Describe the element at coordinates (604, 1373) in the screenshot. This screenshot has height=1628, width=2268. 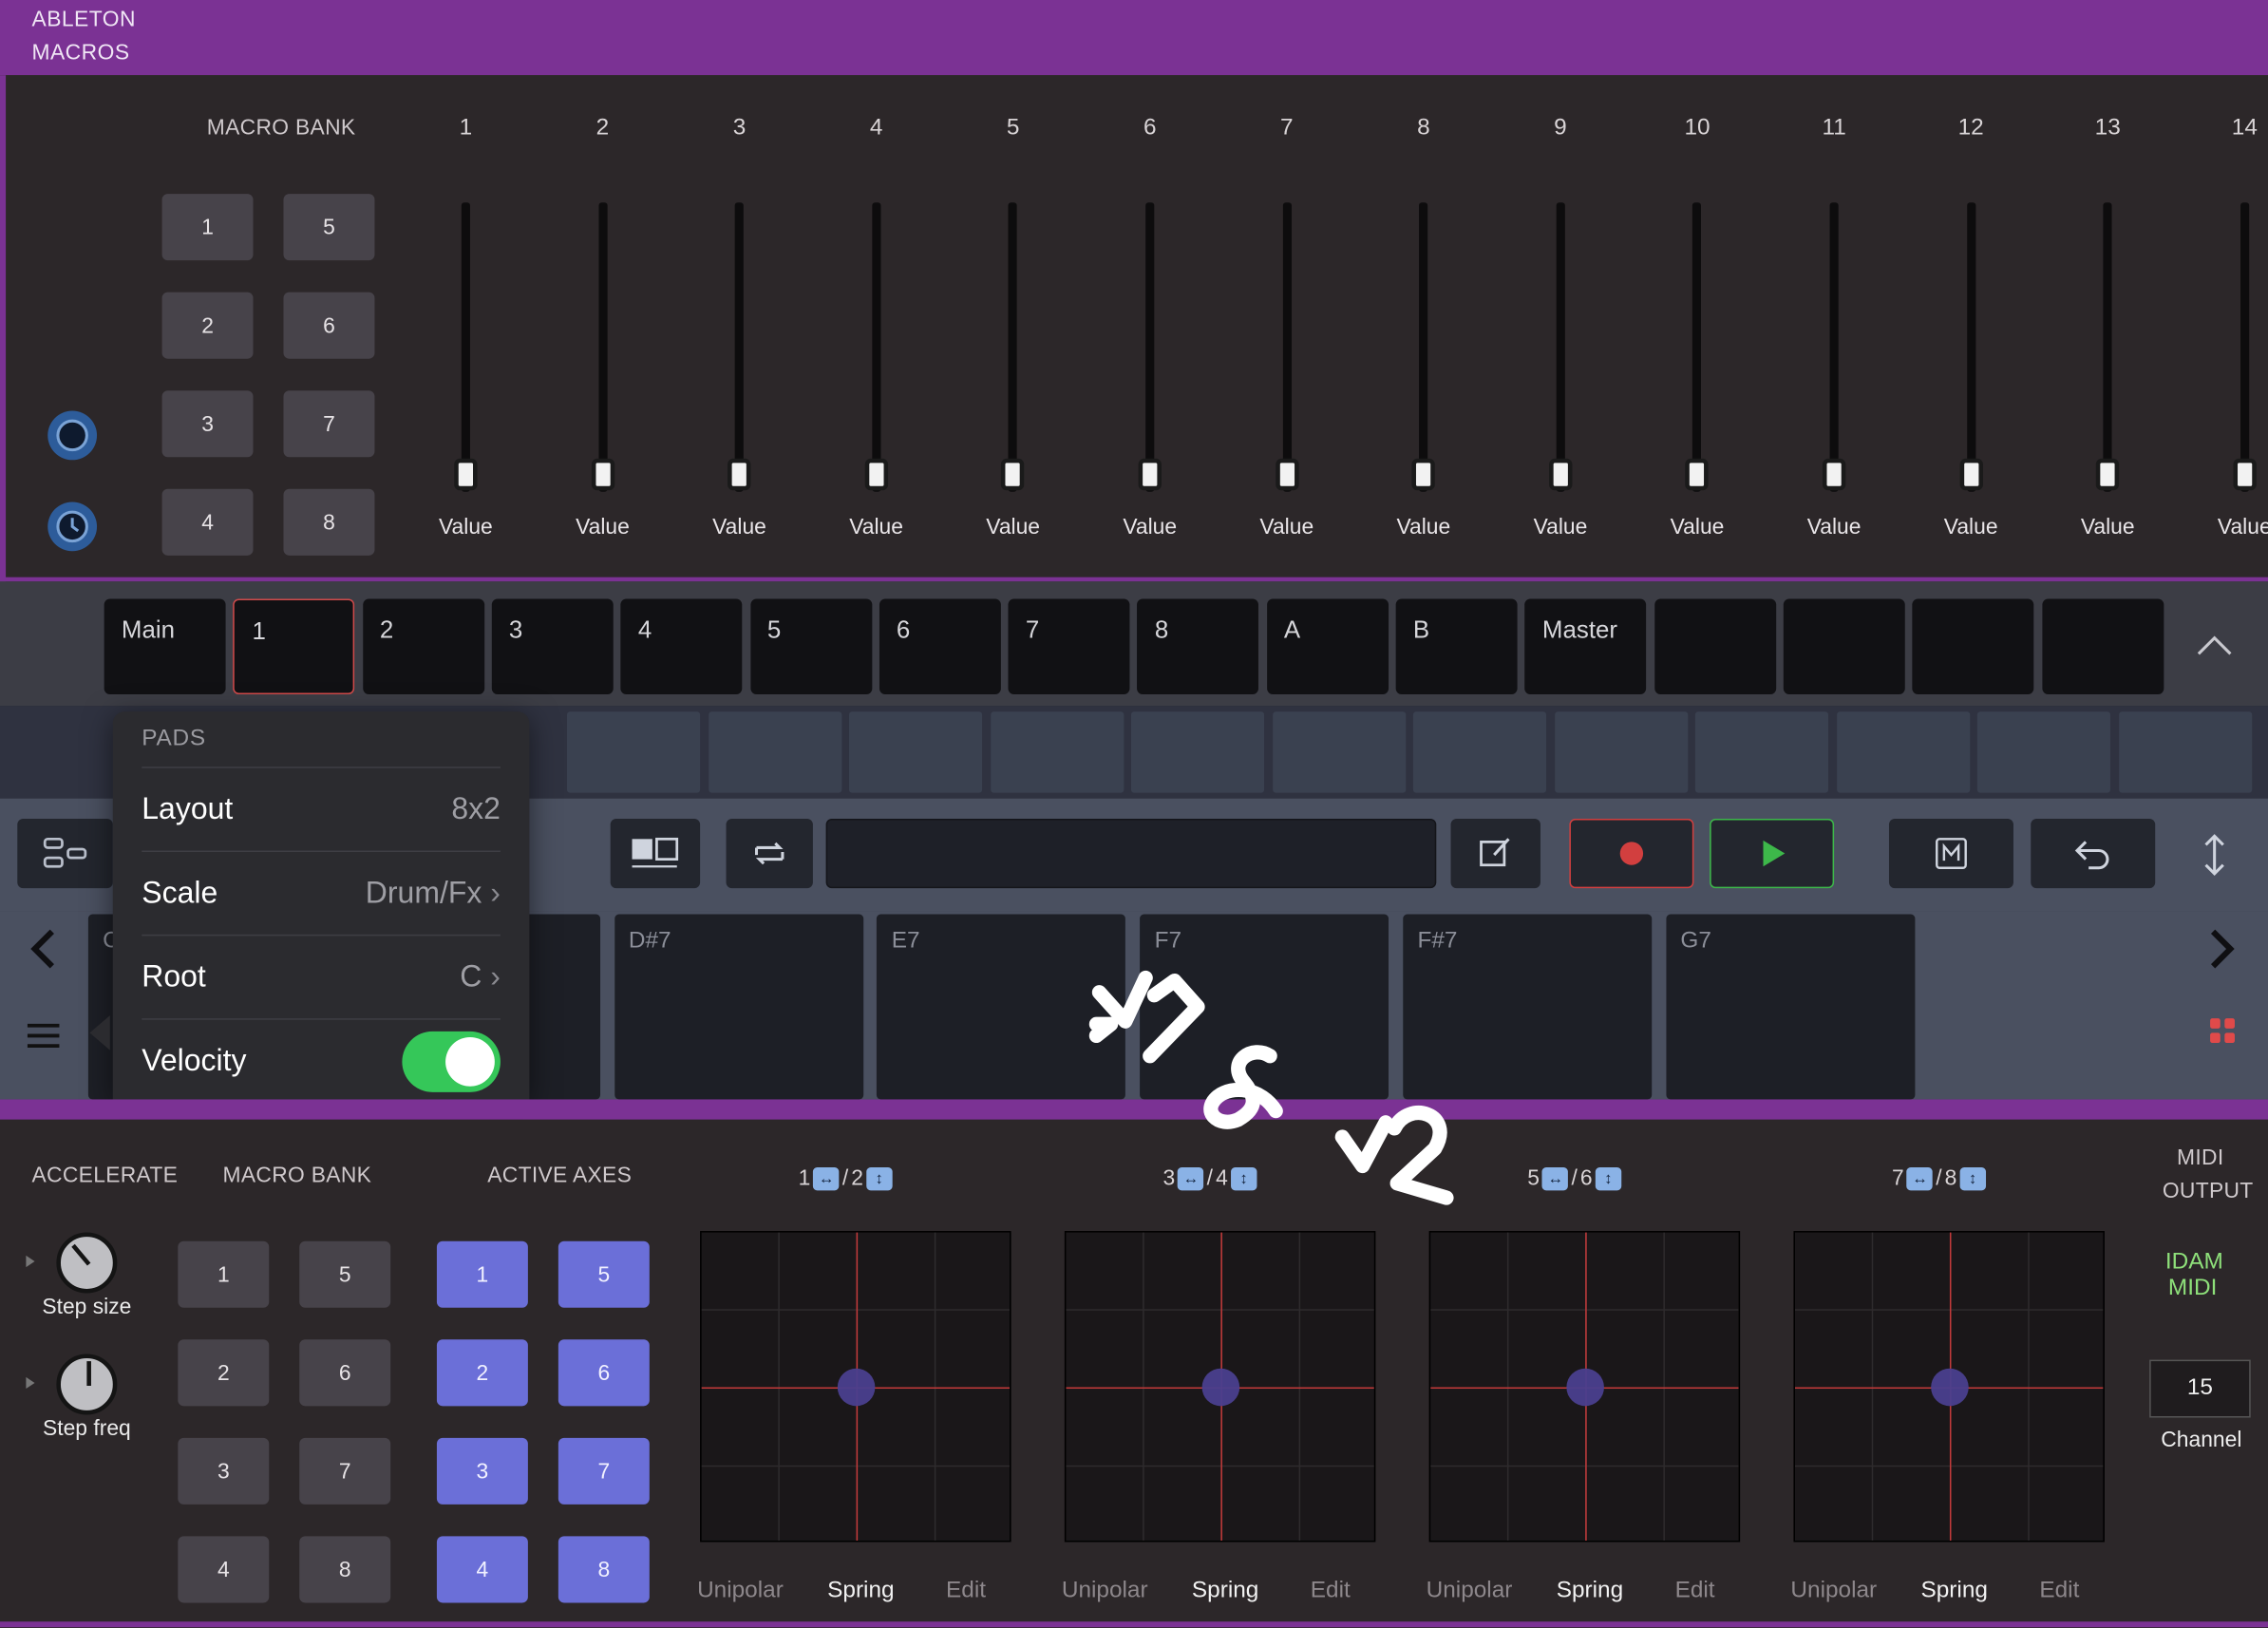
I see `active-axis-button: 6` at that location.